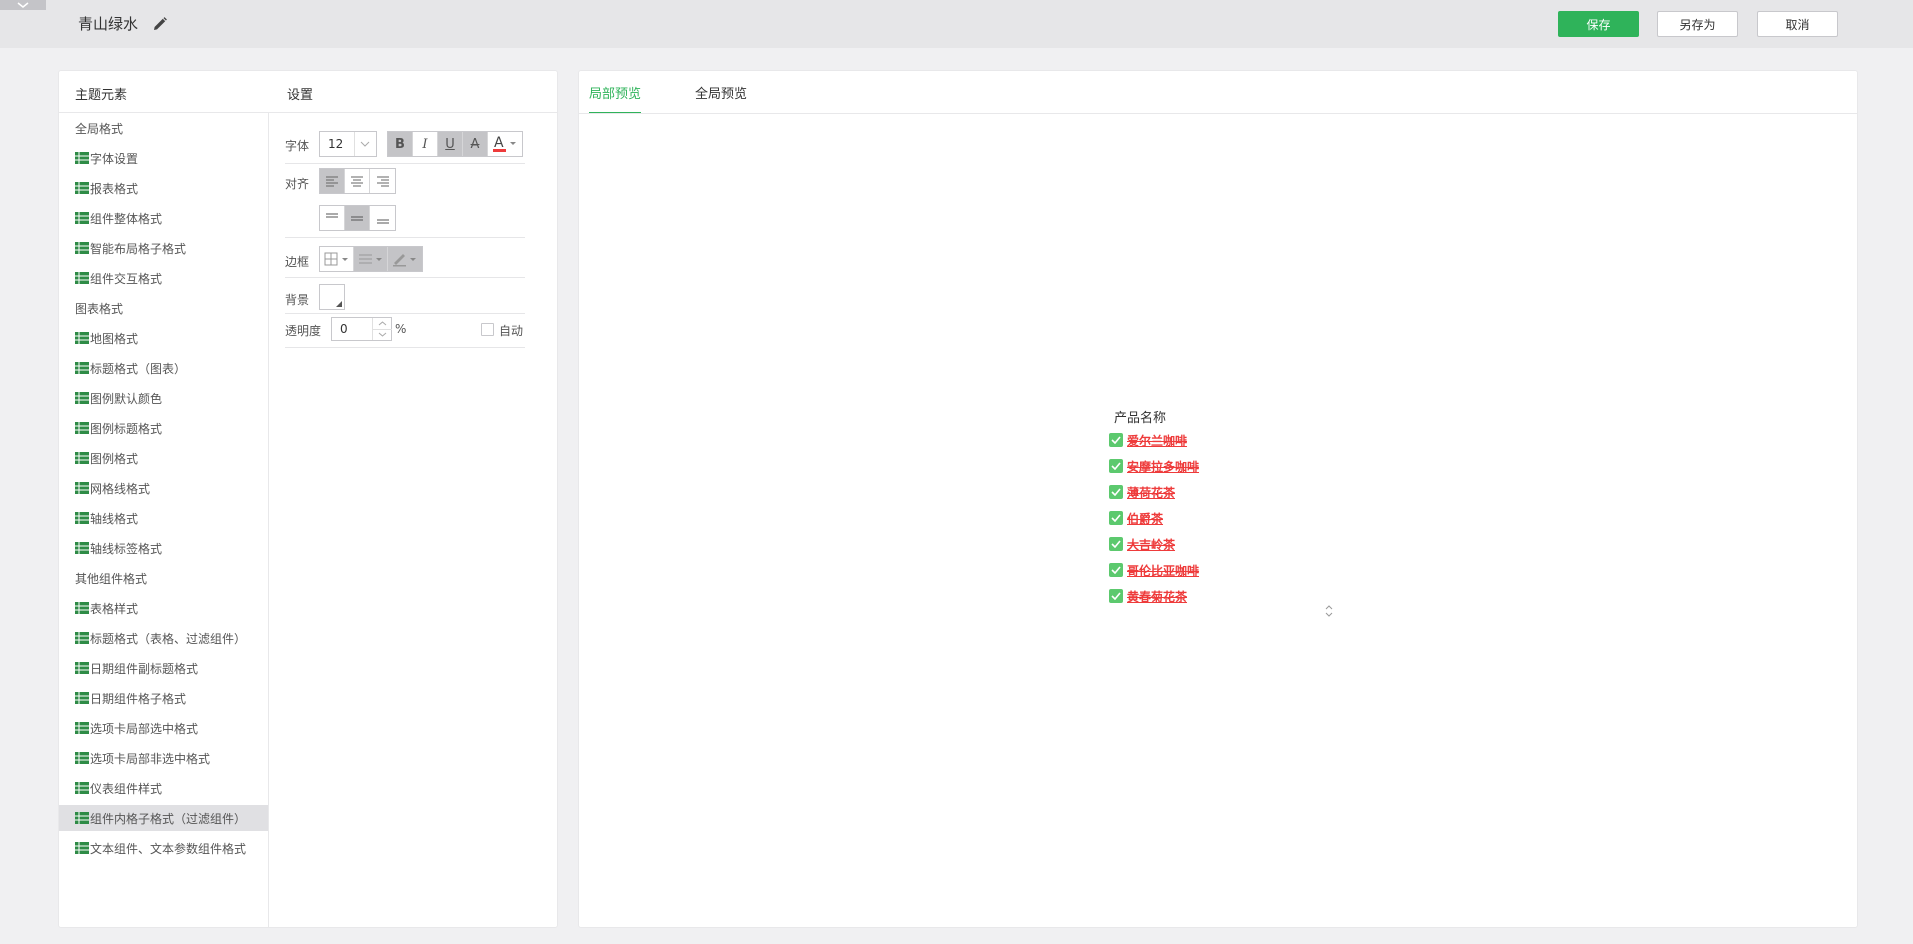  I want to click on preview-list-item: 爱尔兰咖啡, so click(1148, 440).